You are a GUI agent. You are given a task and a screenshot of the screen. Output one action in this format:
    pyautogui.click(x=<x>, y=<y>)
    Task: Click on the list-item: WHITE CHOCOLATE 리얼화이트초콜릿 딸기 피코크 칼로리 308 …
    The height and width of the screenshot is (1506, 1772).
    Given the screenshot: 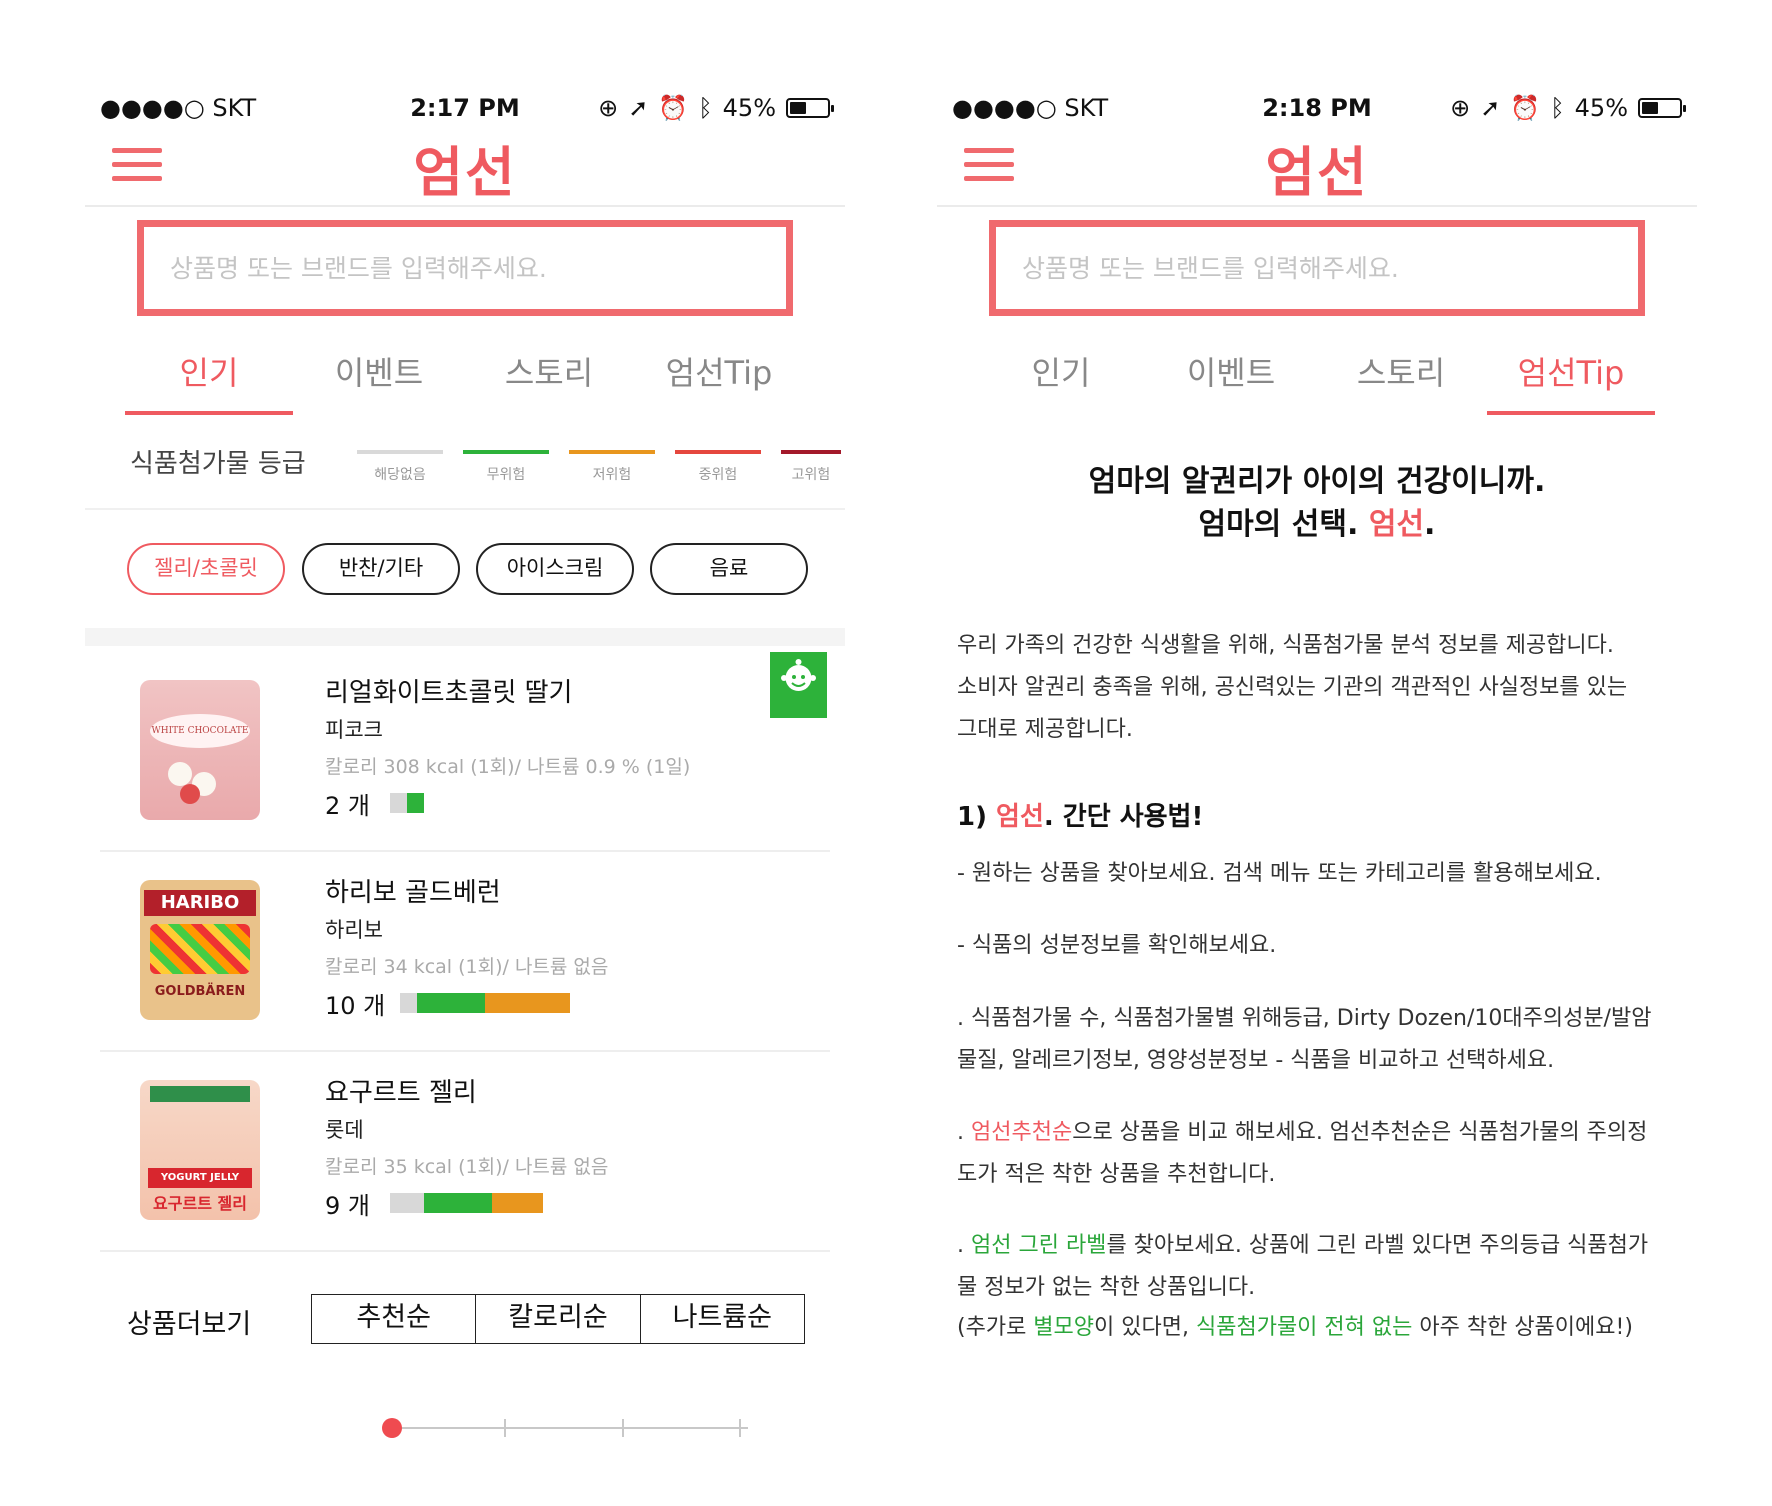 What is the action you would take?
    pyautogui.click(x=465, y=752)
    